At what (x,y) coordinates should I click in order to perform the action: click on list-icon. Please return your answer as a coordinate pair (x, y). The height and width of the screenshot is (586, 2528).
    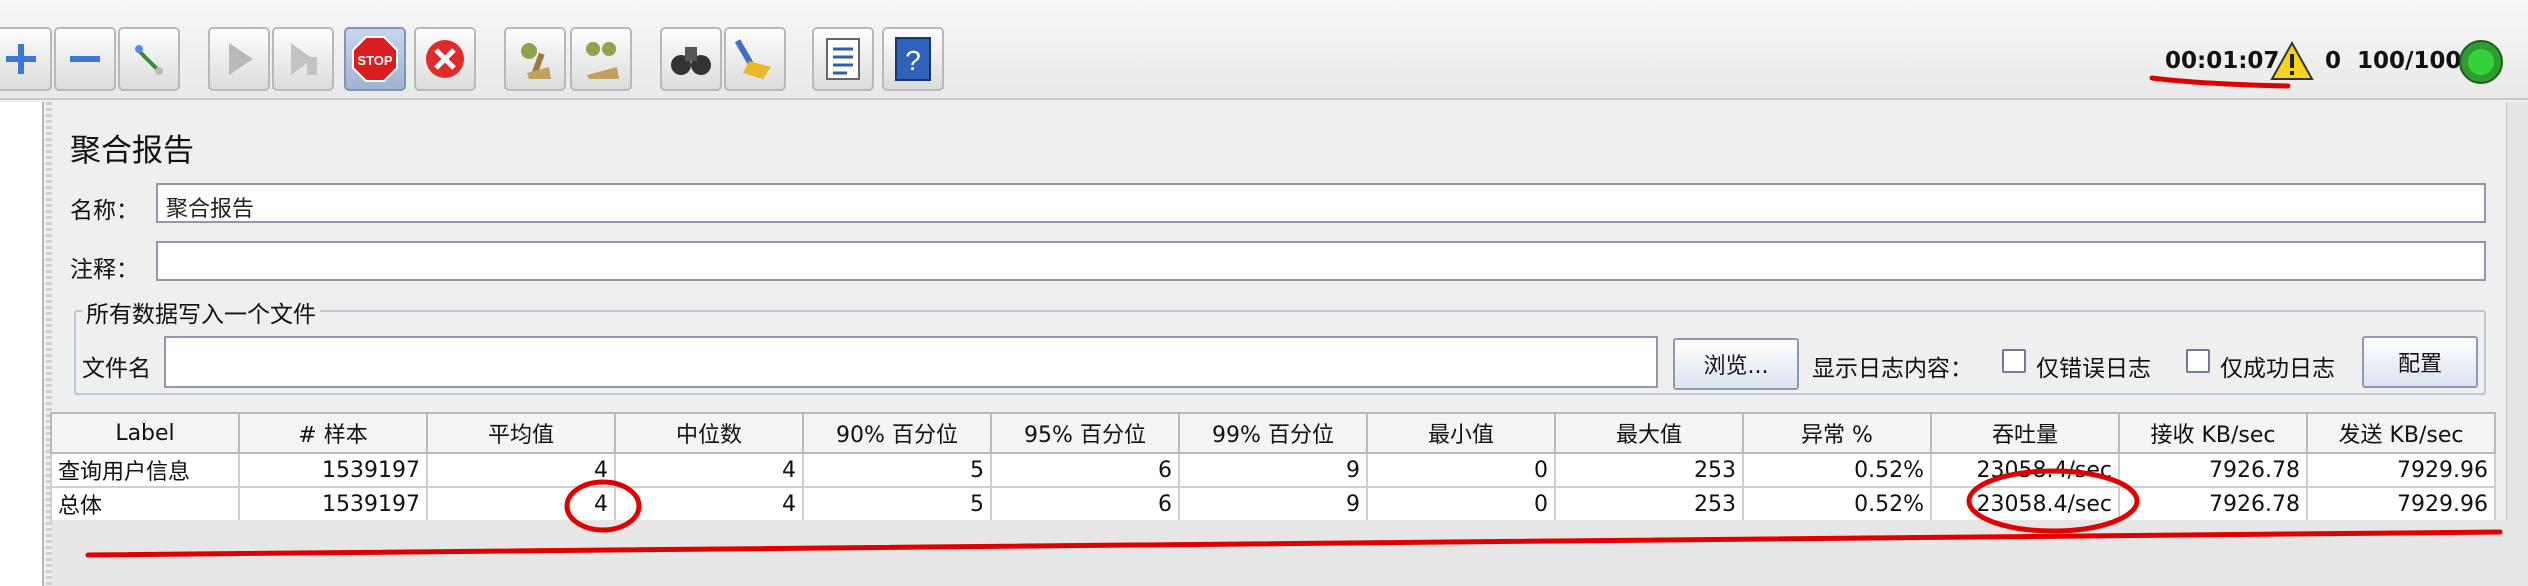
    Looking at the image, I should click on (843, 59).